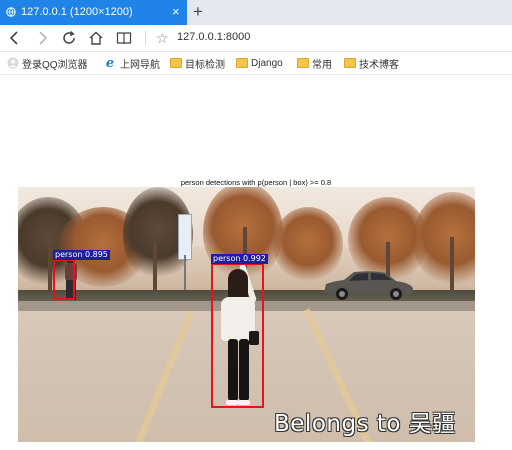  What do you see at coordinates (213, 37) in the screenshot?
I see `url-field: 127.0.0.1:8000` at bounding box center [213, 37].